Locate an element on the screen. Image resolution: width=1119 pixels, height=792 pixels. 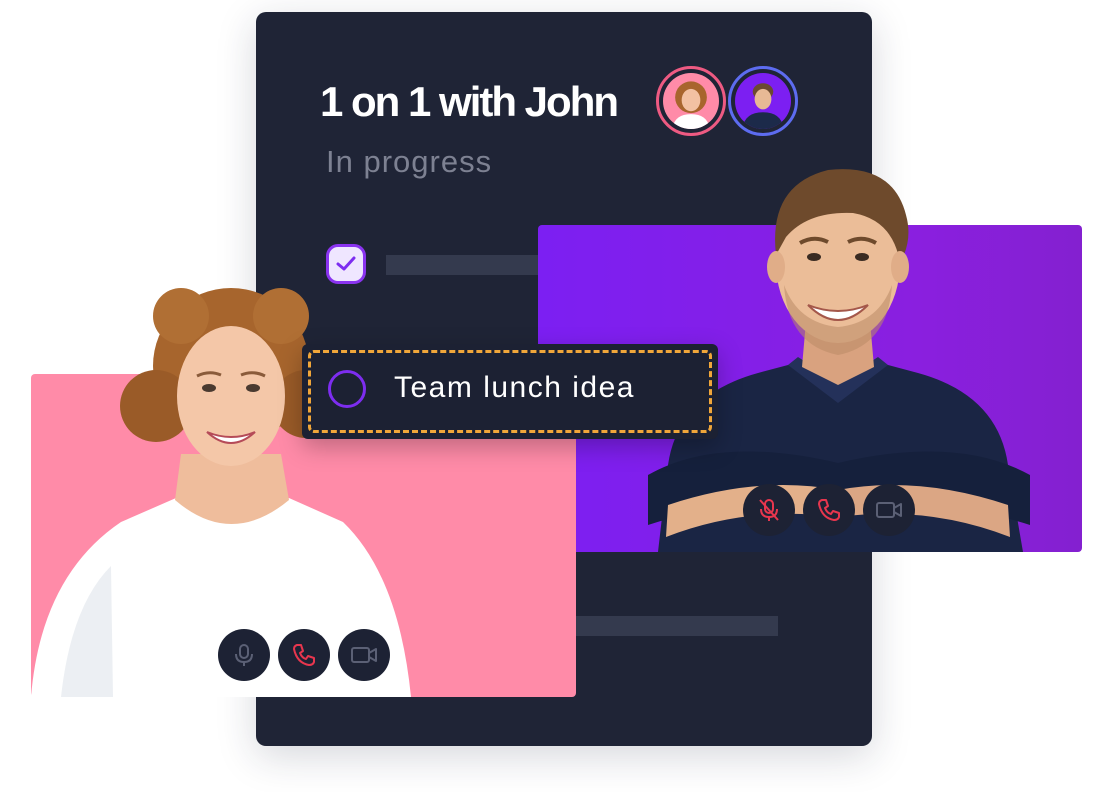
meeting-status: In progress is located at coordinates (409, 161).